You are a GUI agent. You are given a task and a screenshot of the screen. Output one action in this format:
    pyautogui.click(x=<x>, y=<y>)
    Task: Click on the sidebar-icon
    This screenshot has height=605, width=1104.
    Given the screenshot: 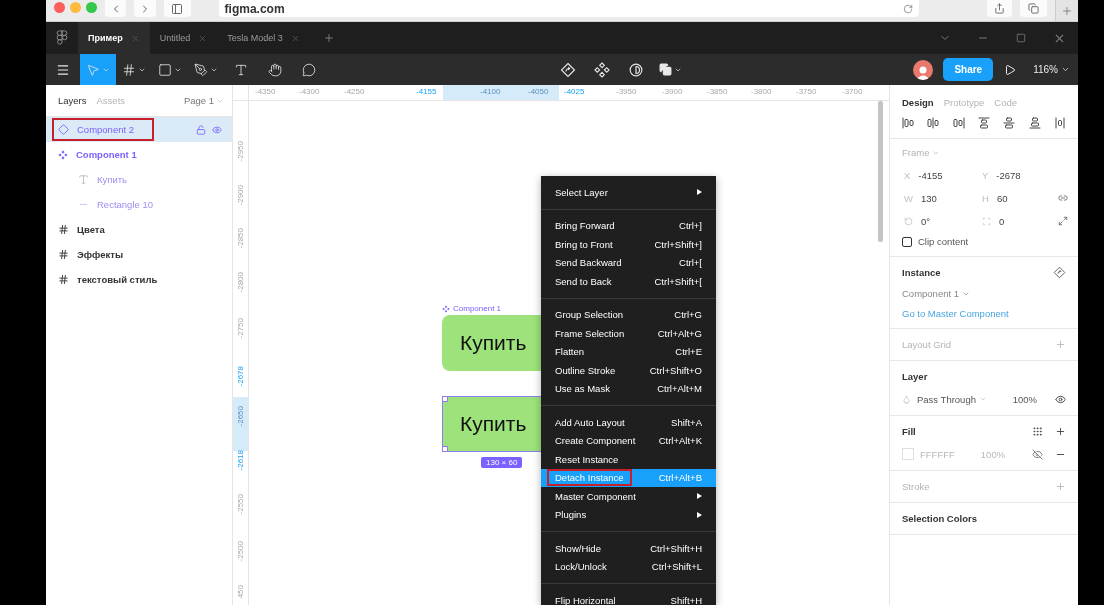 What is the action you would take?
    pyautogui.click(x=177, y=8)
    